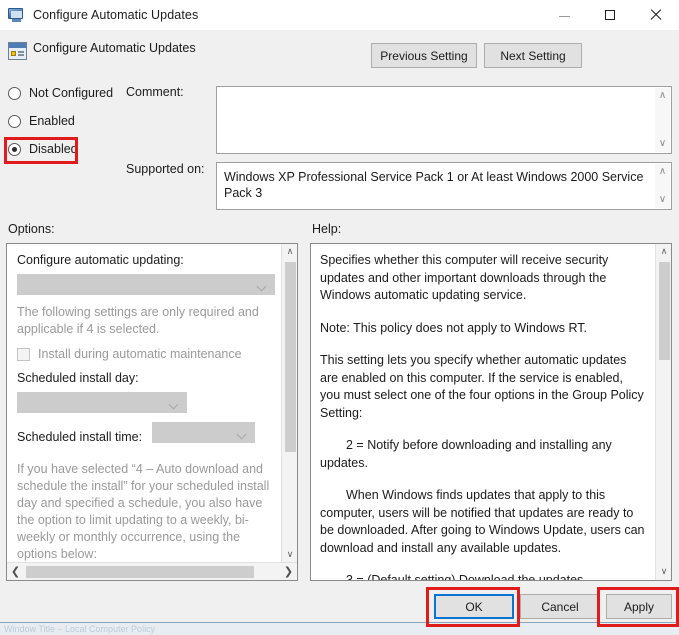 Image resolution: width=679 pixels, height=635 pixels. Describe the element at coordinates (14, 149) in the screenshot. I see `radio-disabled-mark` at that location.